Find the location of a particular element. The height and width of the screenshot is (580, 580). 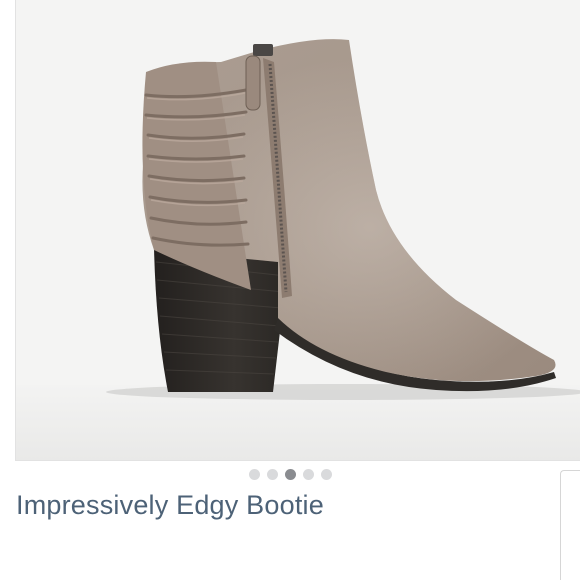

product-title: Impressively Edgy Bootie is located at coordinates (170, 505).